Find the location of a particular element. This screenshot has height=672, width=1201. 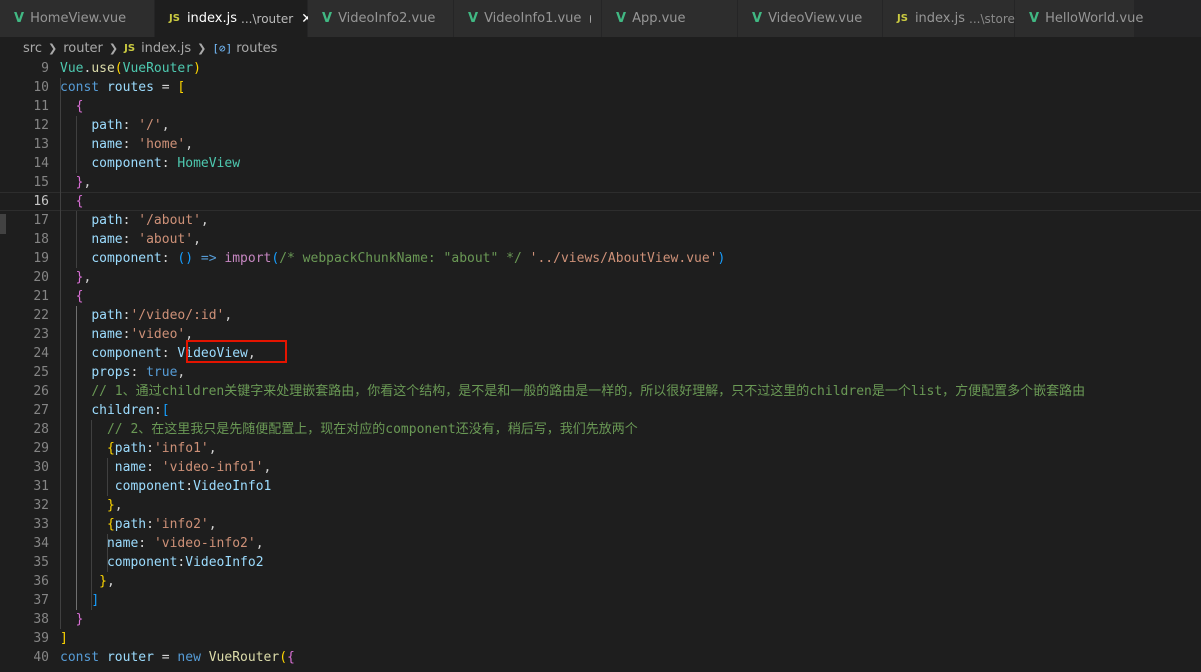

code-line: 24 component: VideoView, is located at coordinates (600, 353).